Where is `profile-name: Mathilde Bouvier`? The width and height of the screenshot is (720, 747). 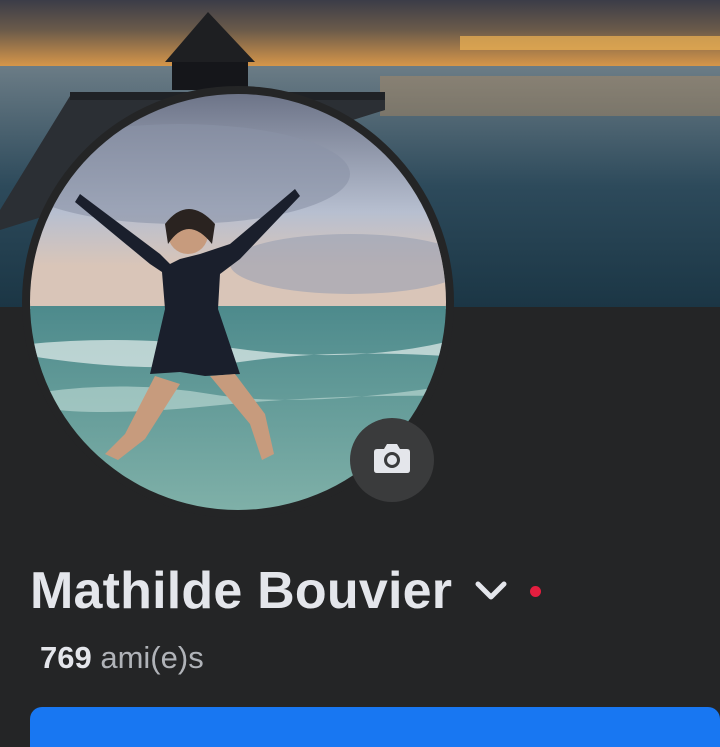 profile-name: Mathilde Bouvier is located at coordinates (241, 591).